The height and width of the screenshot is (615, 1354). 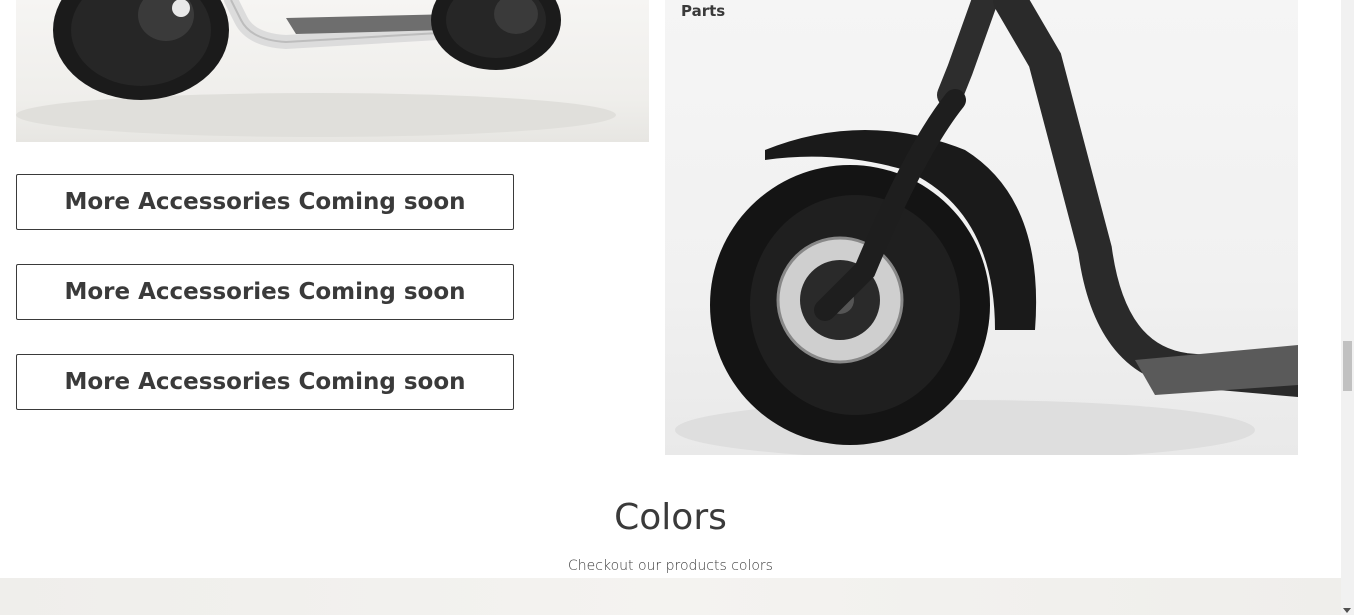 I want to click on more-accessories-button-2: More Accessories Coming soon, so click(x=265, y=292).